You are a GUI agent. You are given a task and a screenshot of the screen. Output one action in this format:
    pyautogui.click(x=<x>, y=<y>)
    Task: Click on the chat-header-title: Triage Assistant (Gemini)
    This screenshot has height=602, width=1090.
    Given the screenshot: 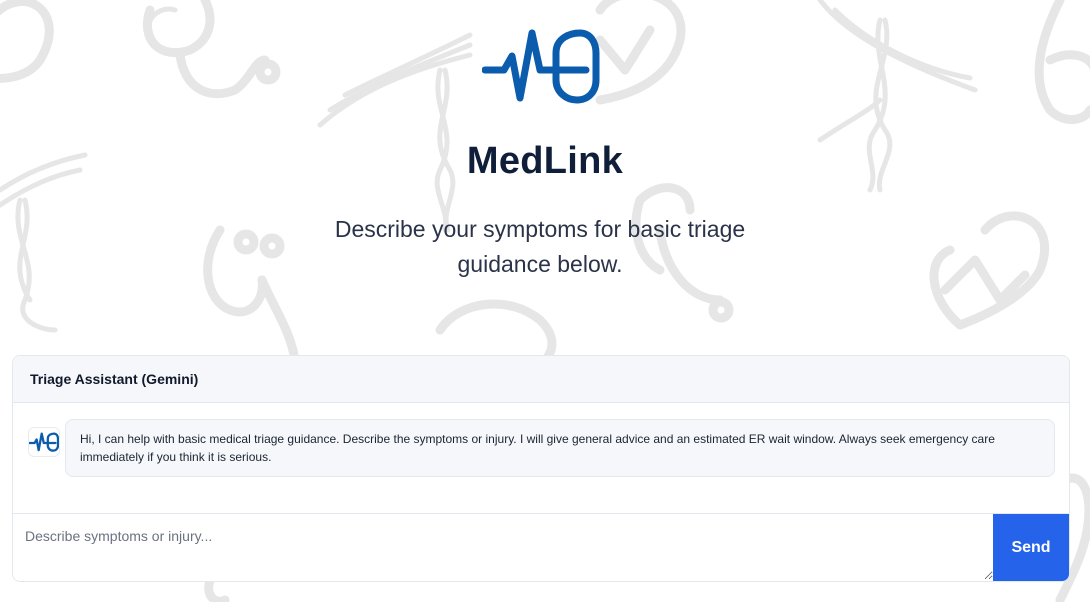 What is the action you would take?
    pyautogui.click(x=114, y=379)
    